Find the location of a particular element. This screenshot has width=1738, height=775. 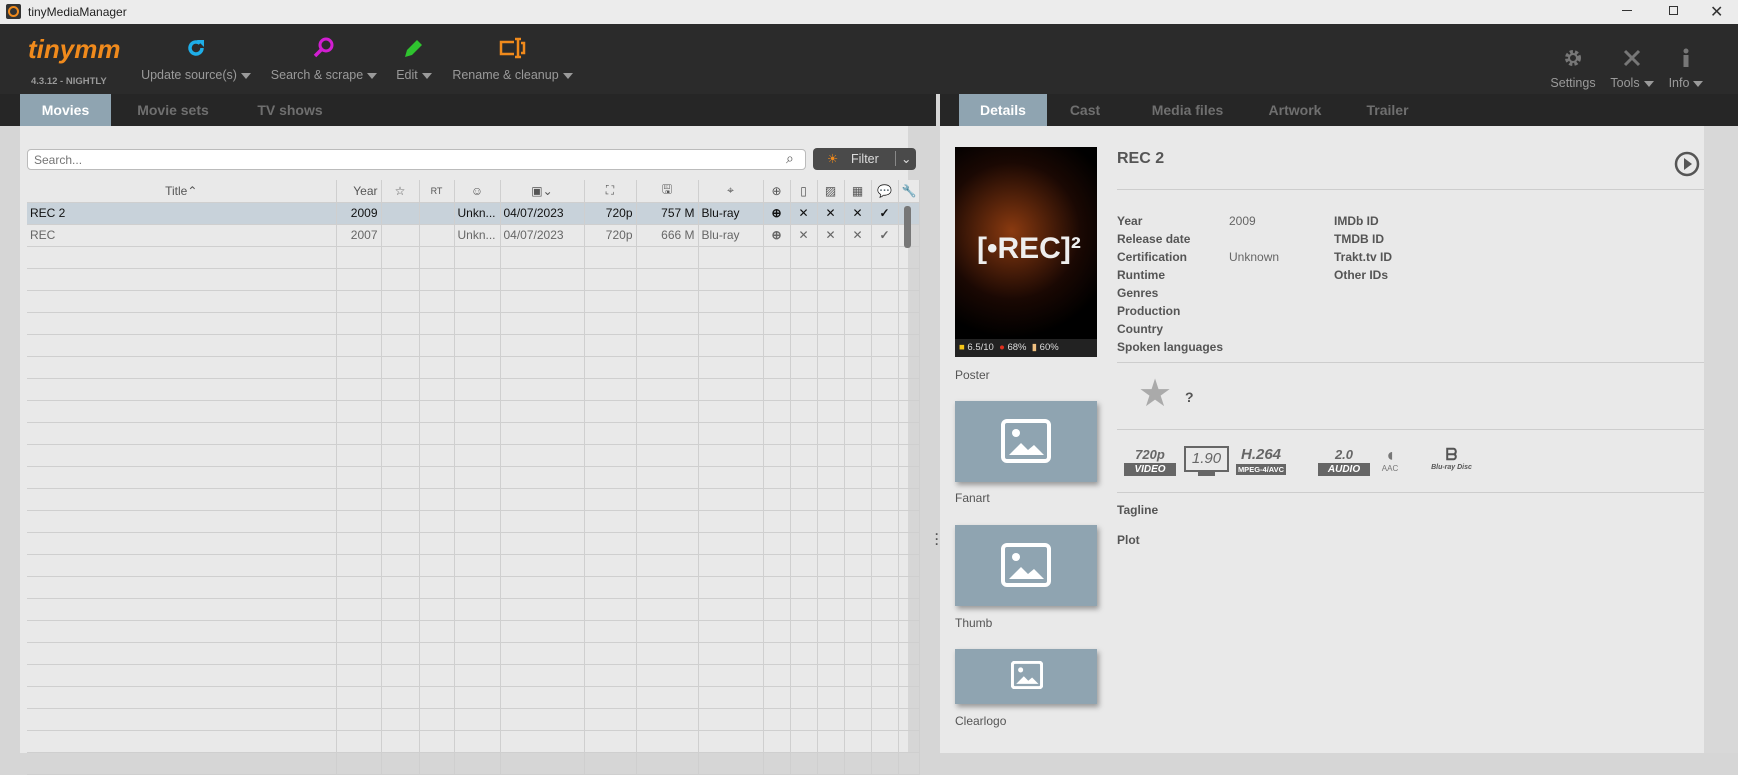

column-resolution: ⛶ is located at coordinates (610, 191).